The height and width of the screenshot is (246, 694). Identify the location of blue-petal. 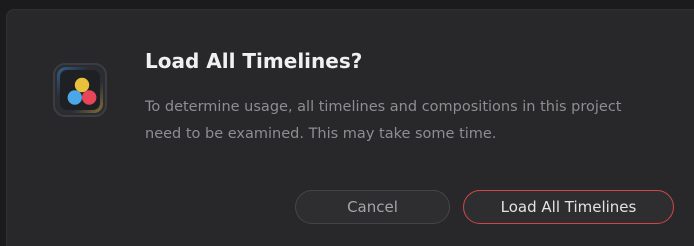
(74, 97).